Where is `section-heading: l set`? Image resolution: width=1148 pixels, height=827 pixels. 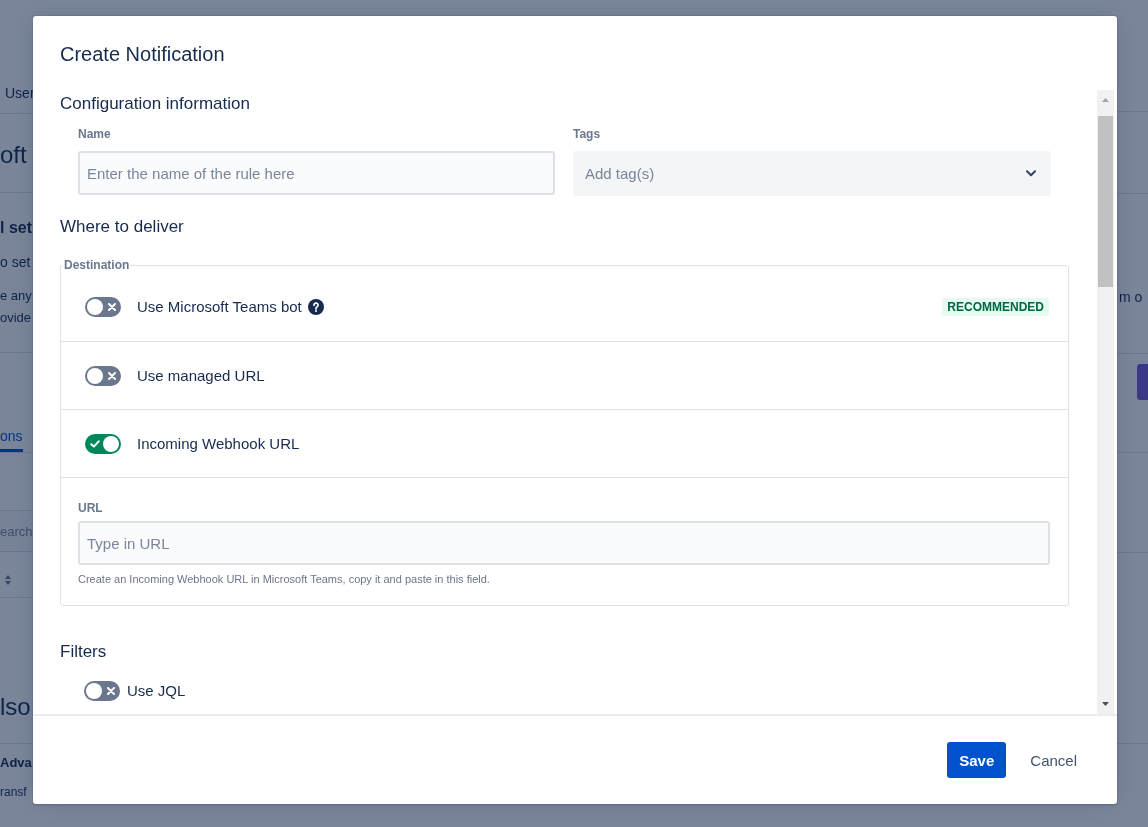 section-heading: l set is located at coordinates (16, 228).